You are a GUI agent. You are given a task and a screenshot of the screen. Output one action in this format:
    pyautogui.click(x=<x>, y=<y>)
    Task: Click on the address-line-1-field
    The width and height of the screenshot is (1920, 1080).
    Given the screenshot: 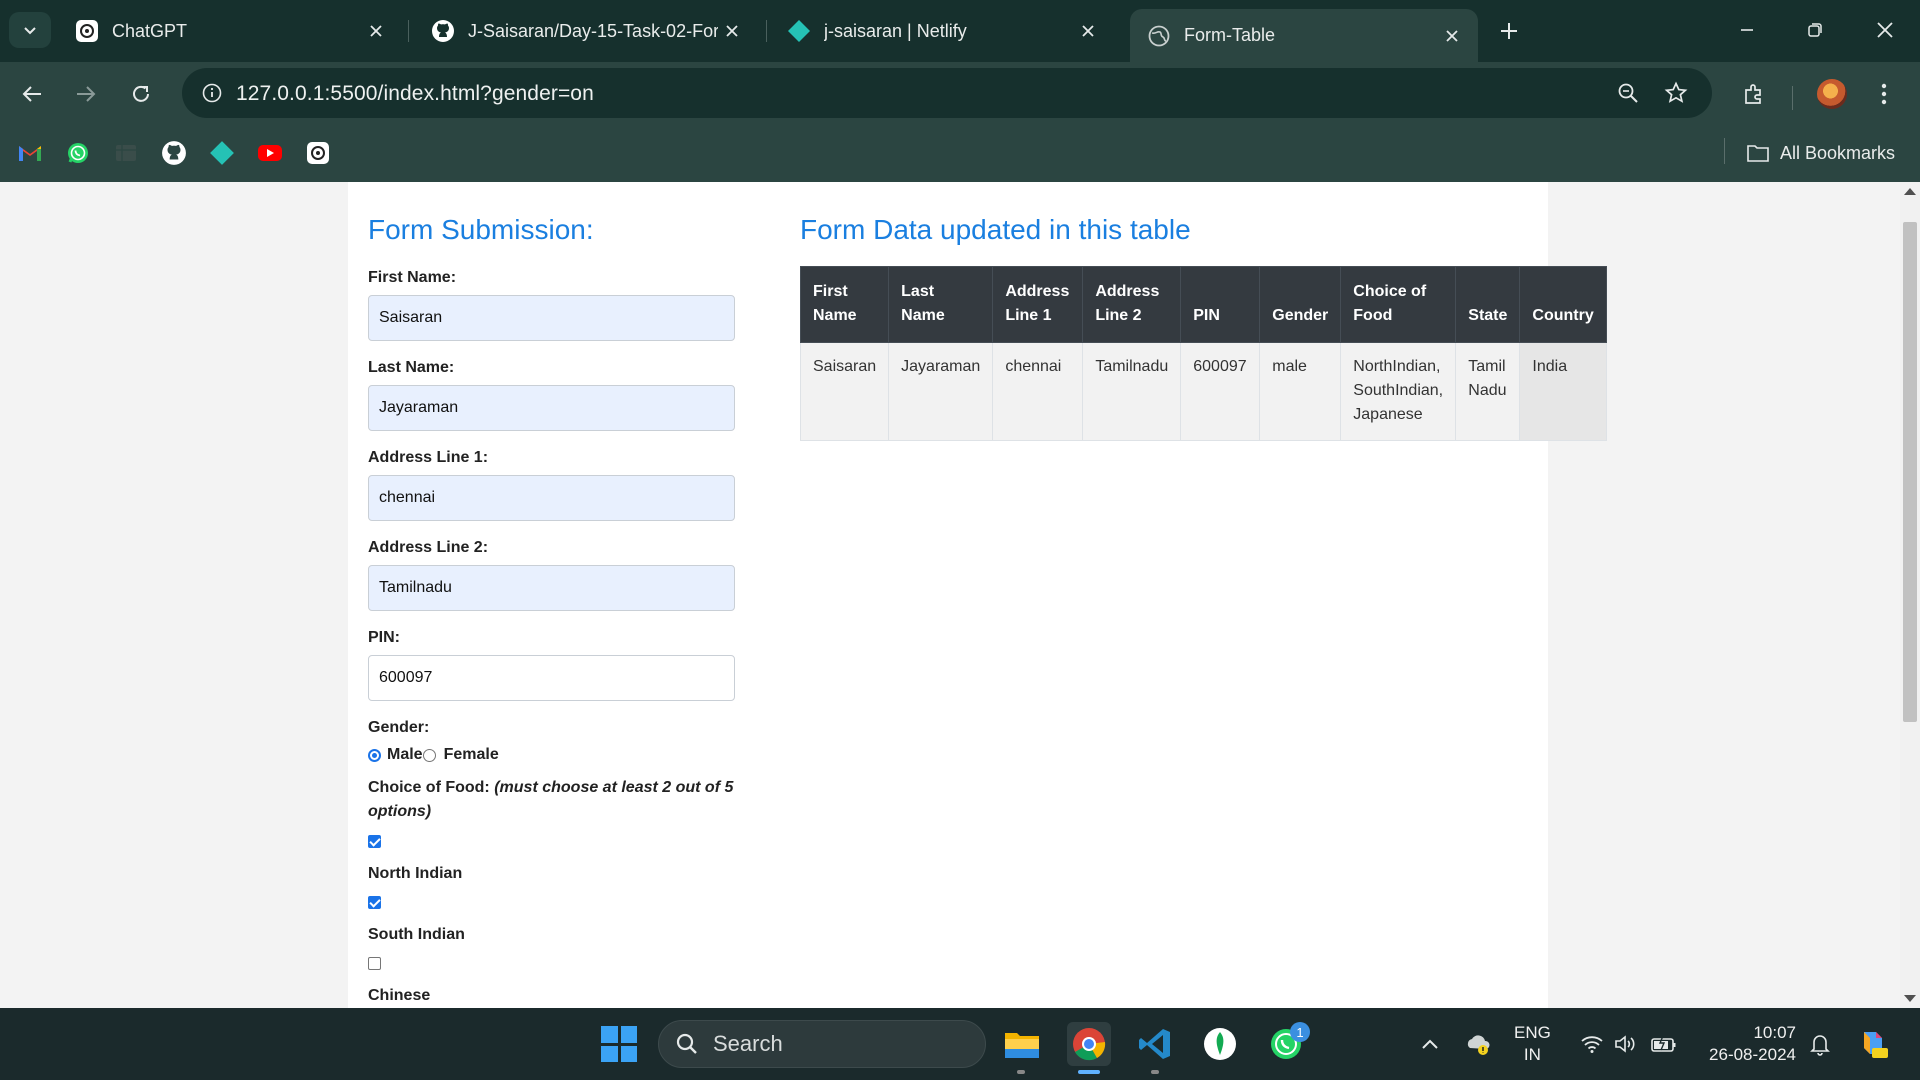 What is the action you would take?
    pyautogui.click(x=551, y=498)
    